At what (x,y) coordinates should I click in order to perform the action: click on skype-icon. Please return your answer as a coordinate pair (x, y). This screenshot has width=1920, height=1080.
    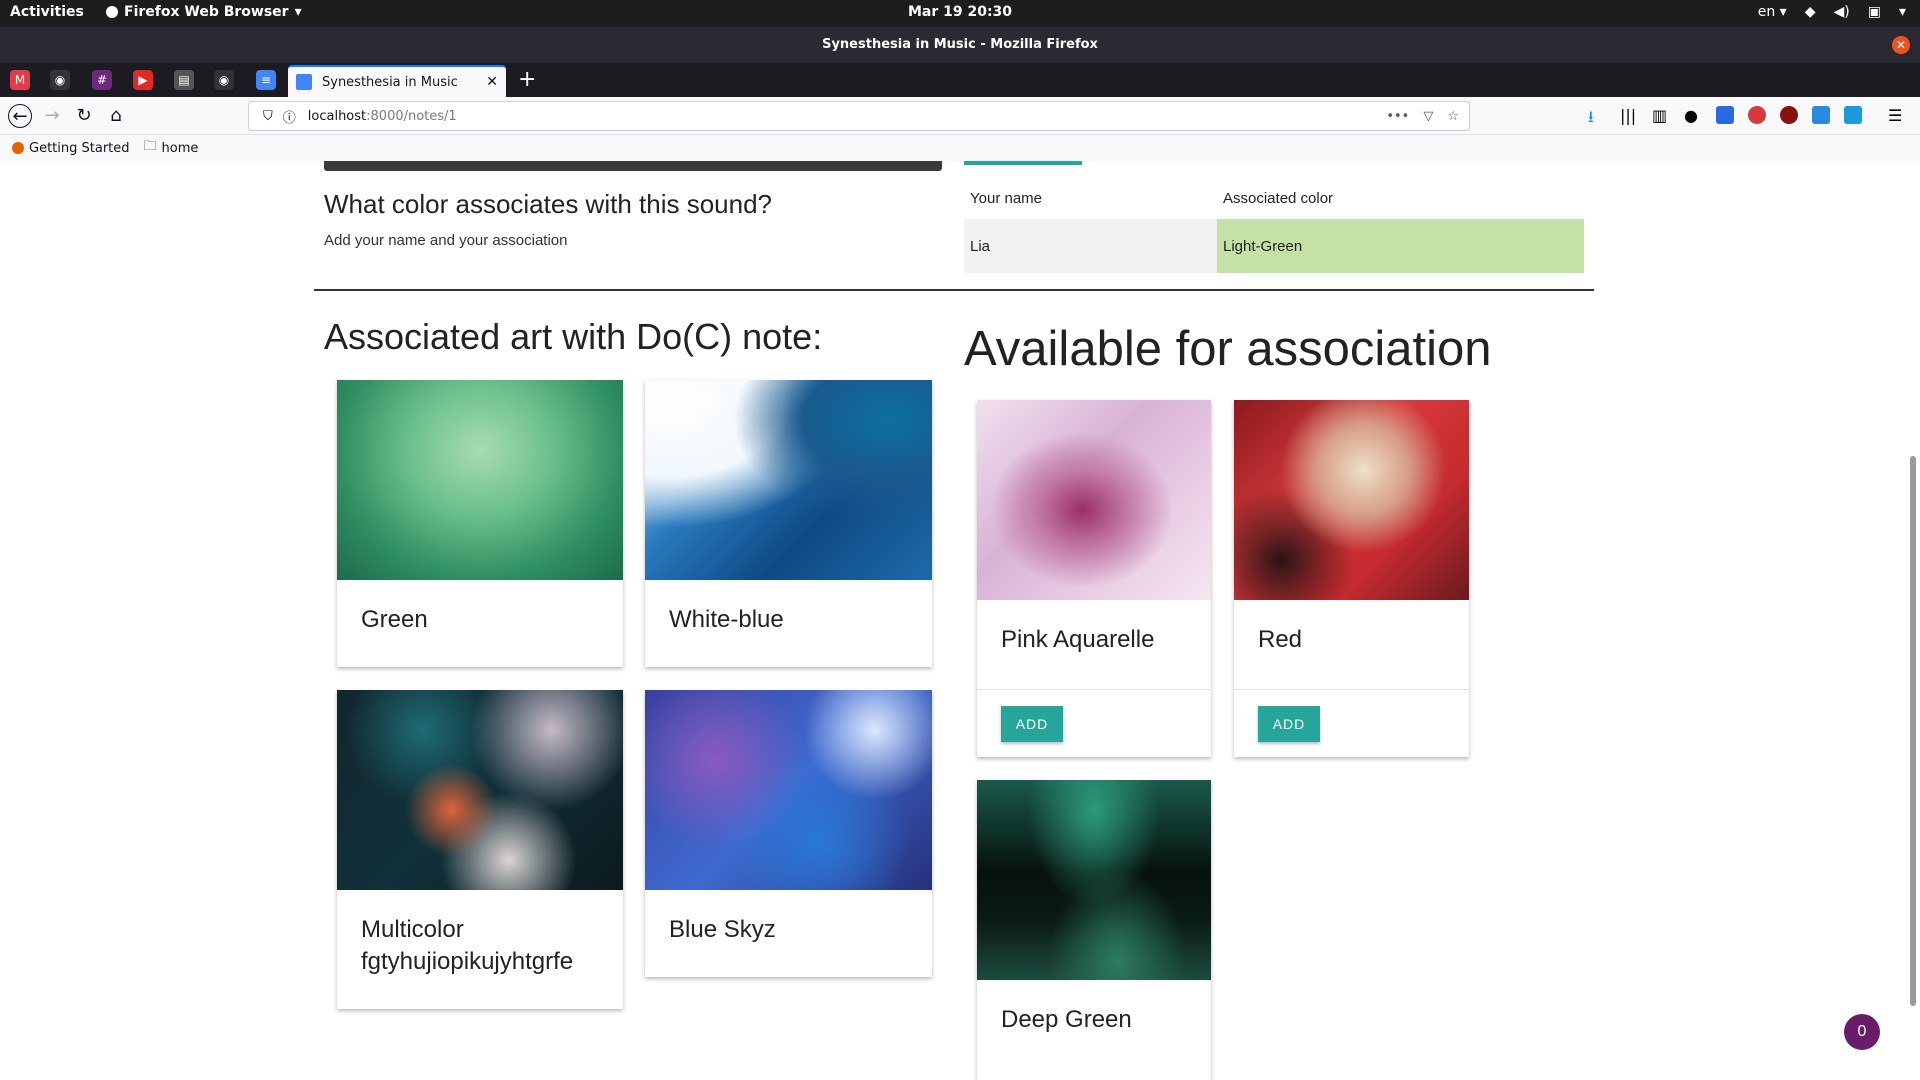
    Looking at the image, I should click on (1853, 115).